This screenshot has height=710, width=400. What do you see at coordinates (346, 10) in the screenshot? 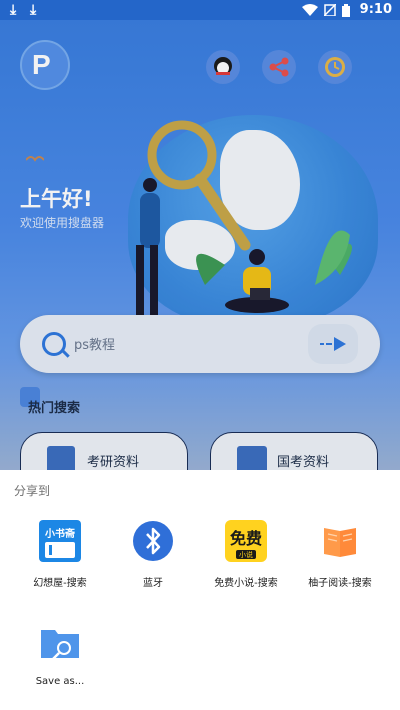
I see `battery-icon` at bounding box center [346, 10].